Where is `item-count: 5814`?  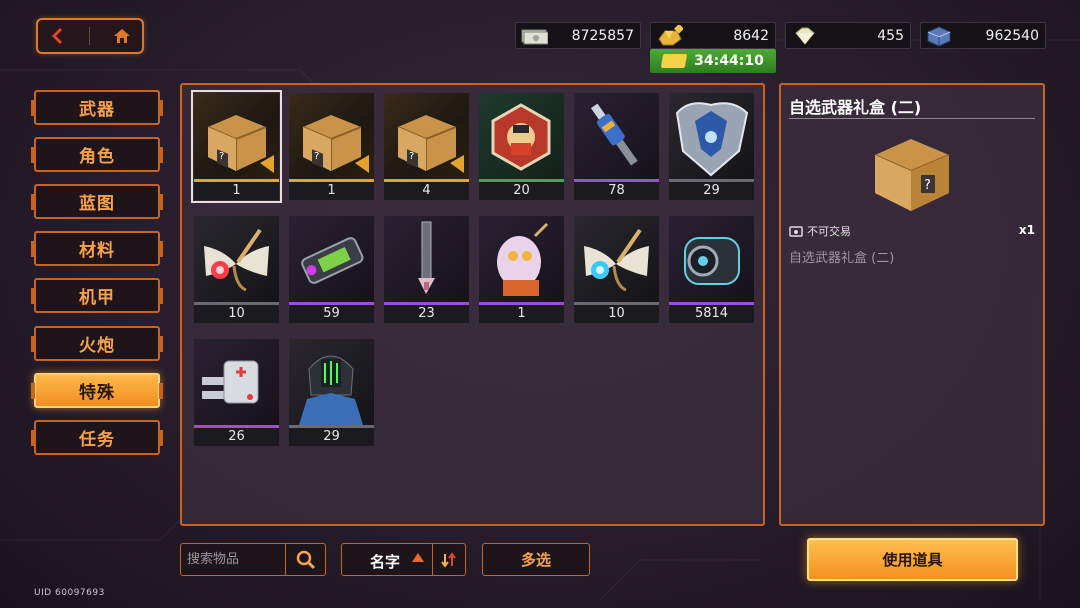
item-count: 5814 is located at coordinates (711, 314).